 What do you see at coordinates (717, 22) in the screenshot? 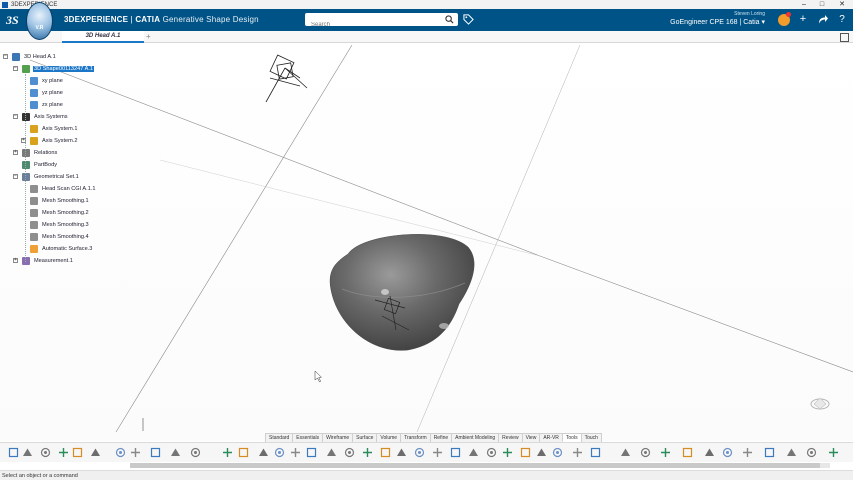
I see `user-context: GoEngineer CPE 168 | Catia ▾` at bounding box center [717, 22].